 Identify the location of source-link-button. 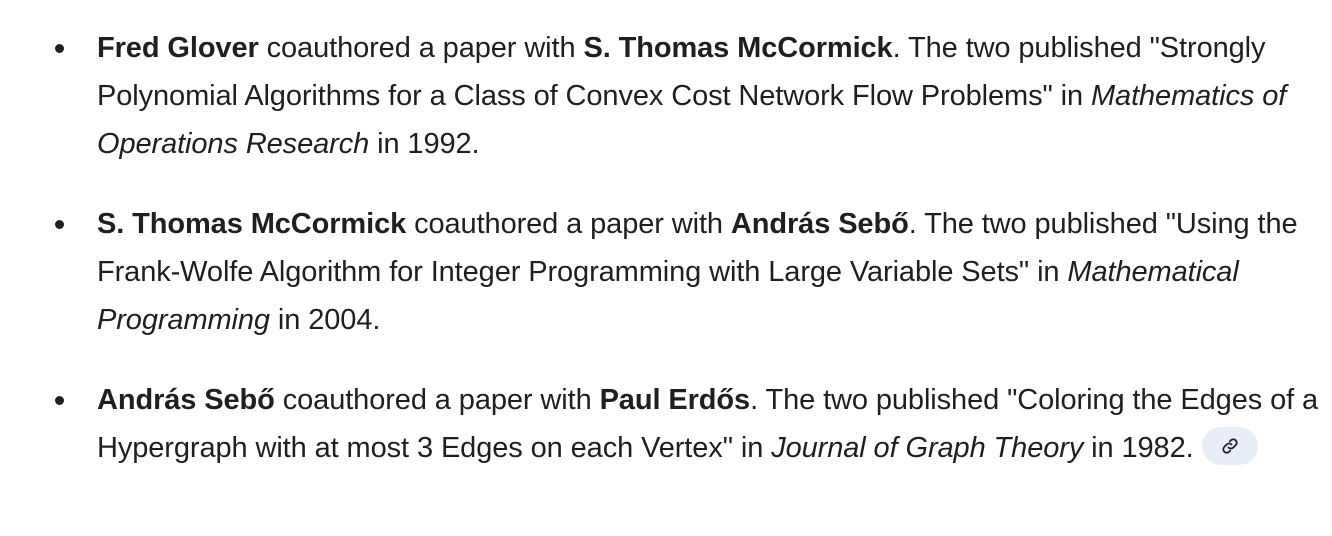
(1229, 446).